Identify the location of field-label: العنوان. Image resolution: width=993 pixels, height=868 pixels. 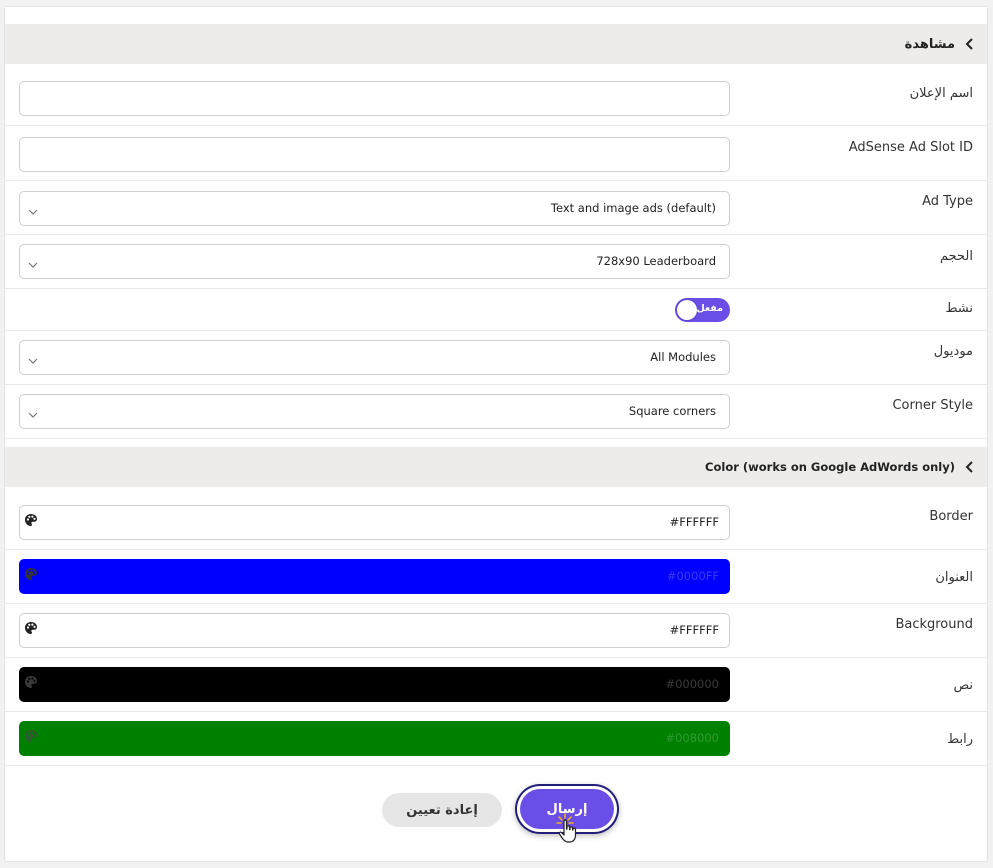
(954, 577).